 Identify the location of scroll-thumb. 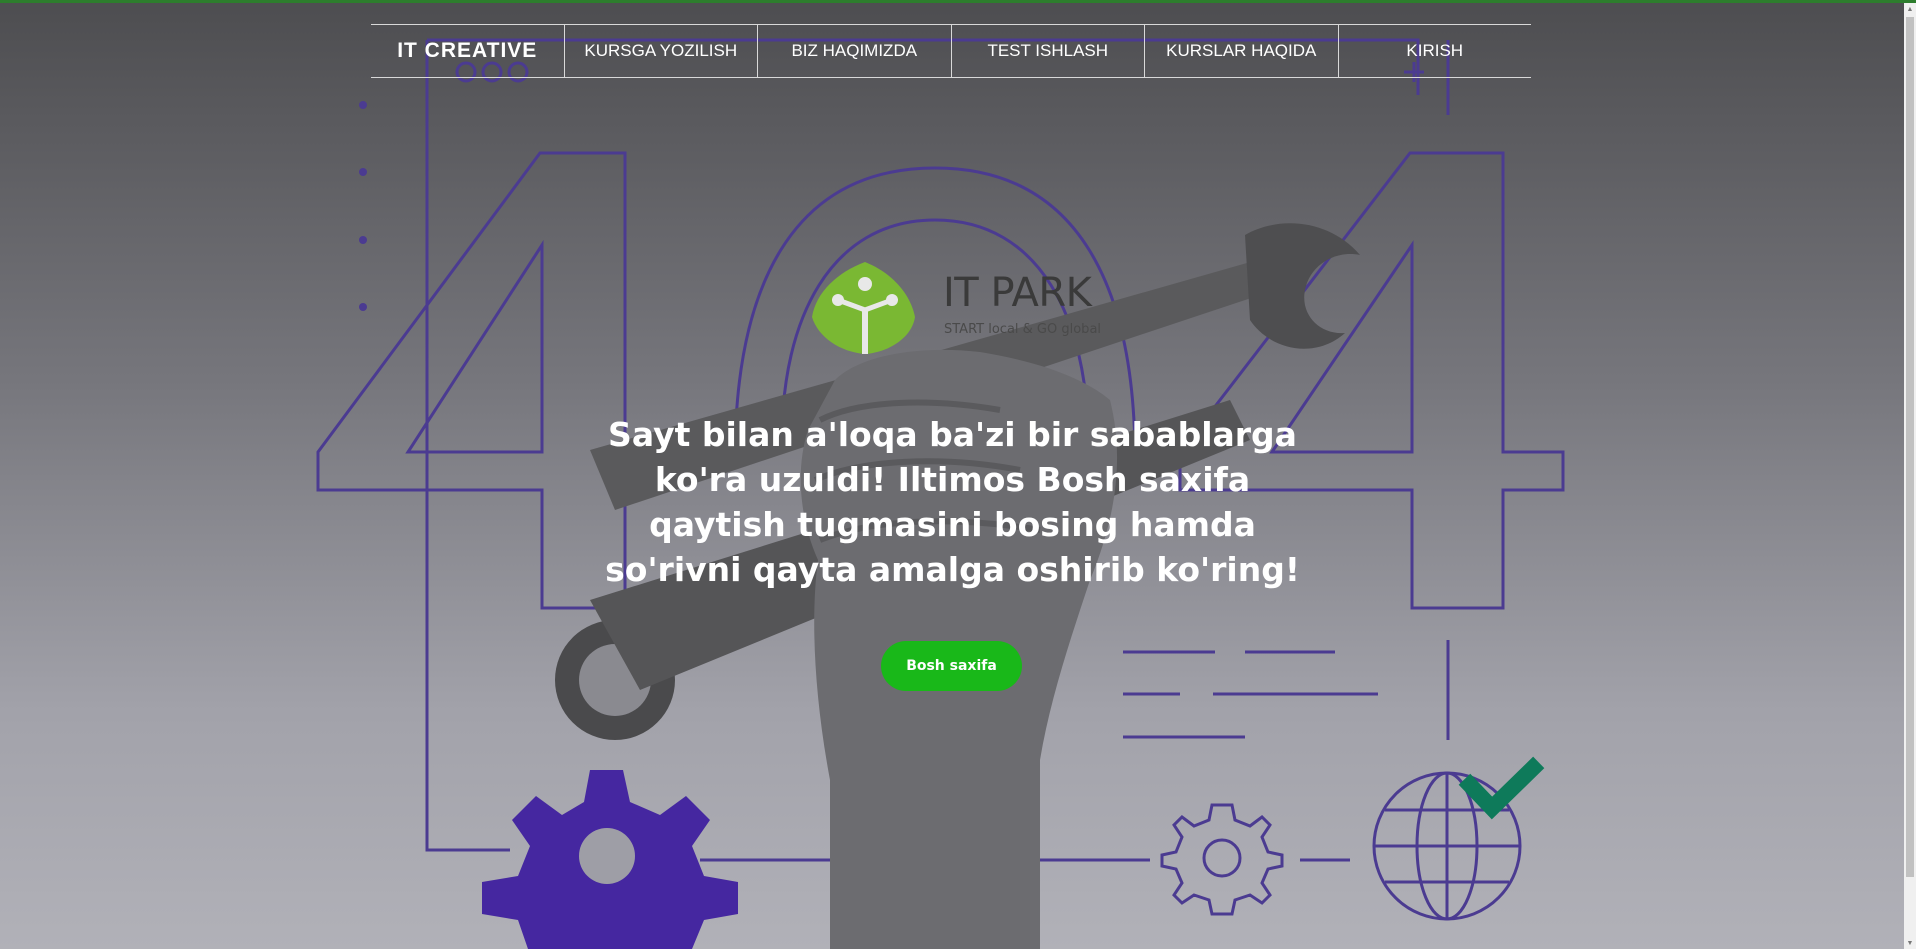
(1910, 447).